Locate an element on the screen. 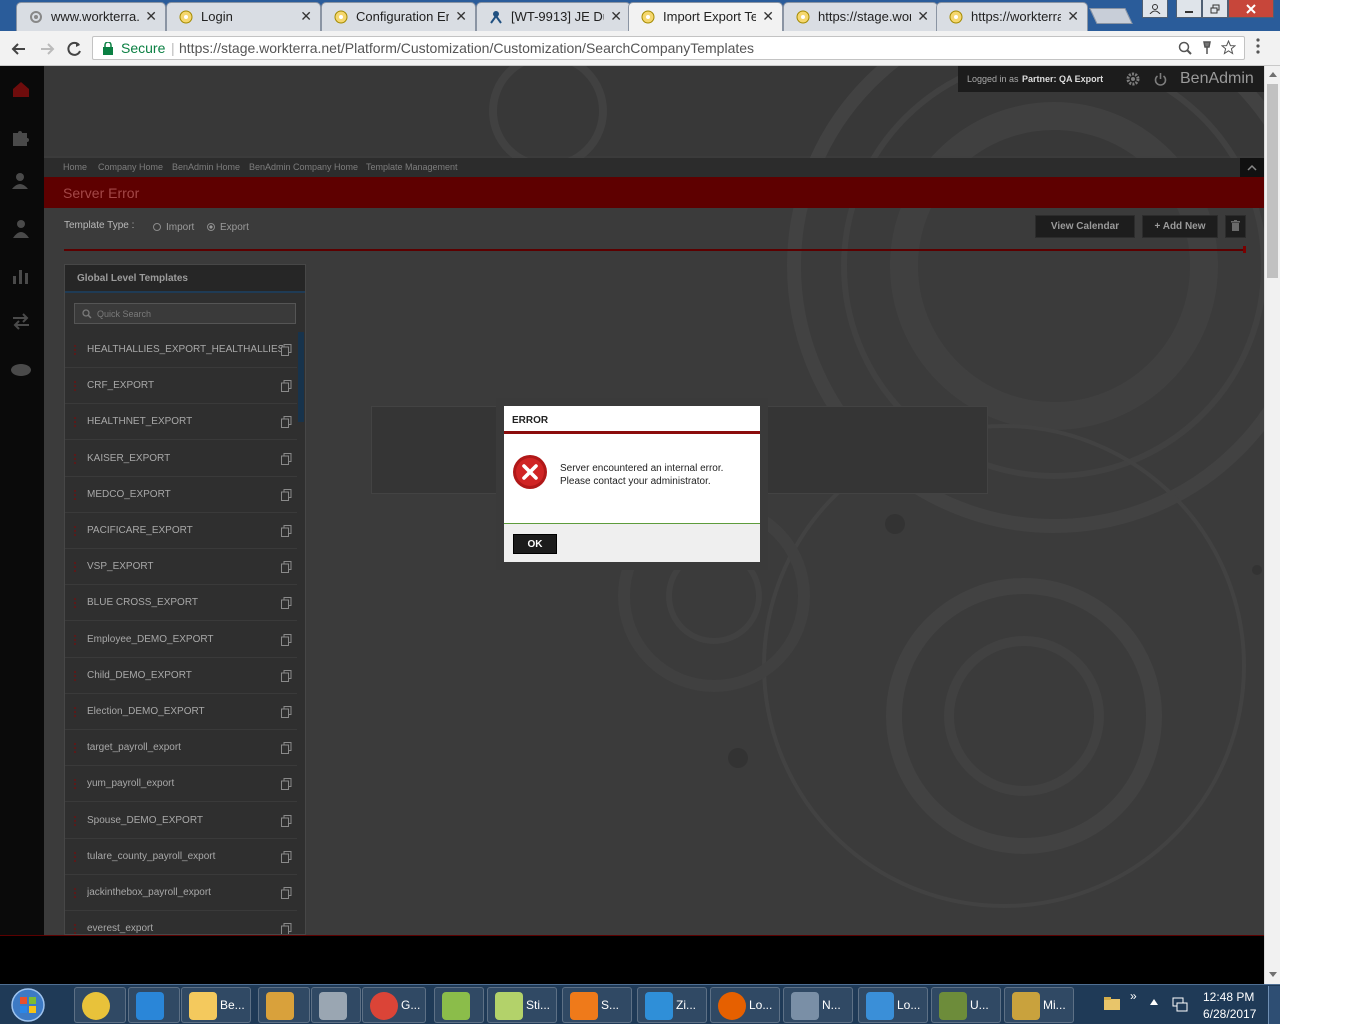 This screenshot has height=1024, width=1358. template-row: VSP_EXPORT is located at coordinates (181, 567).